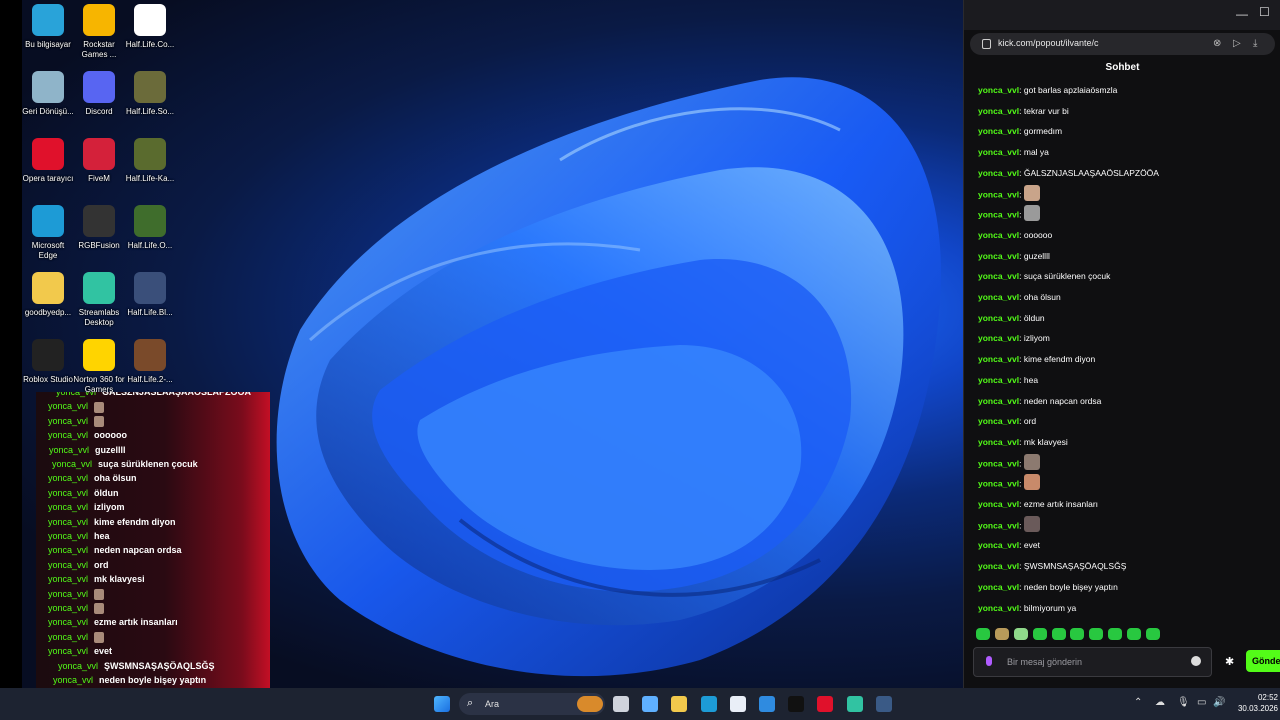 This screenshot has width=1280, height=720. Describe the element at coordinates (1219, 702) in the screenshot. I see `volume-icon: 🔊` at that location.